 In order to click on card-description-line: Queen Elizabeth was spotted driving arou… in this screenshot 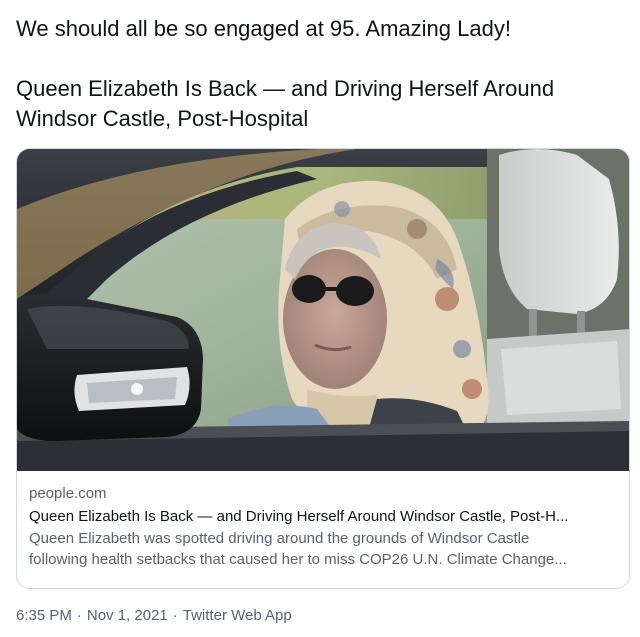, I will do `click(279, 538)`.